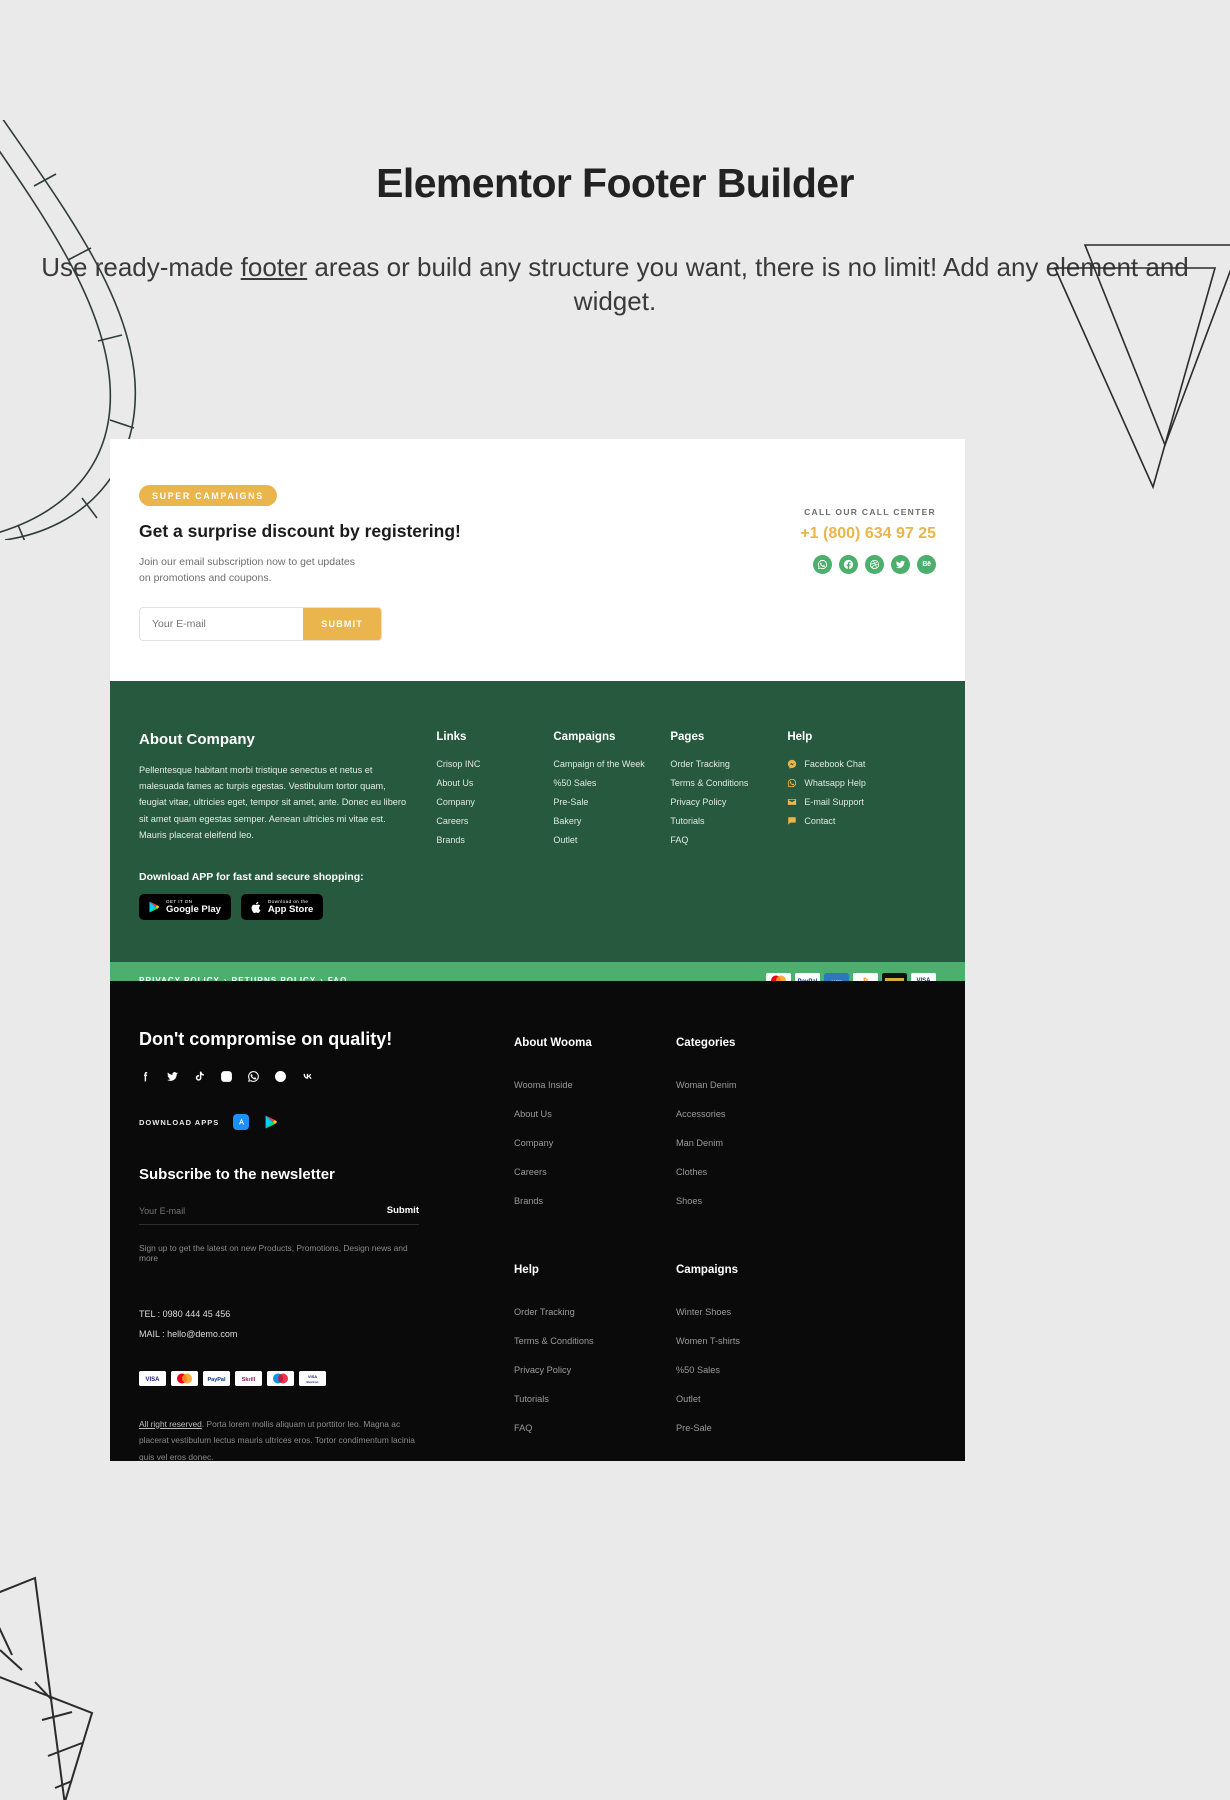  I want to click on link: Clothes, so click(691, 1172).